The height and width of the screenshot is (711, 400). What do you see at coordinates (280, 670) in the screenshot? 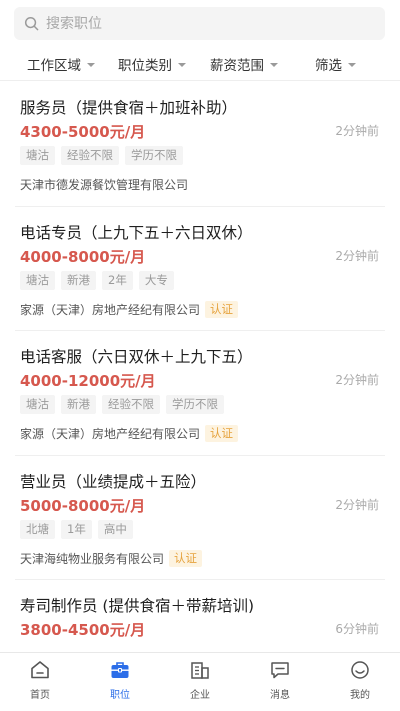
I see `message-icon` at bounding box center [280, 670].